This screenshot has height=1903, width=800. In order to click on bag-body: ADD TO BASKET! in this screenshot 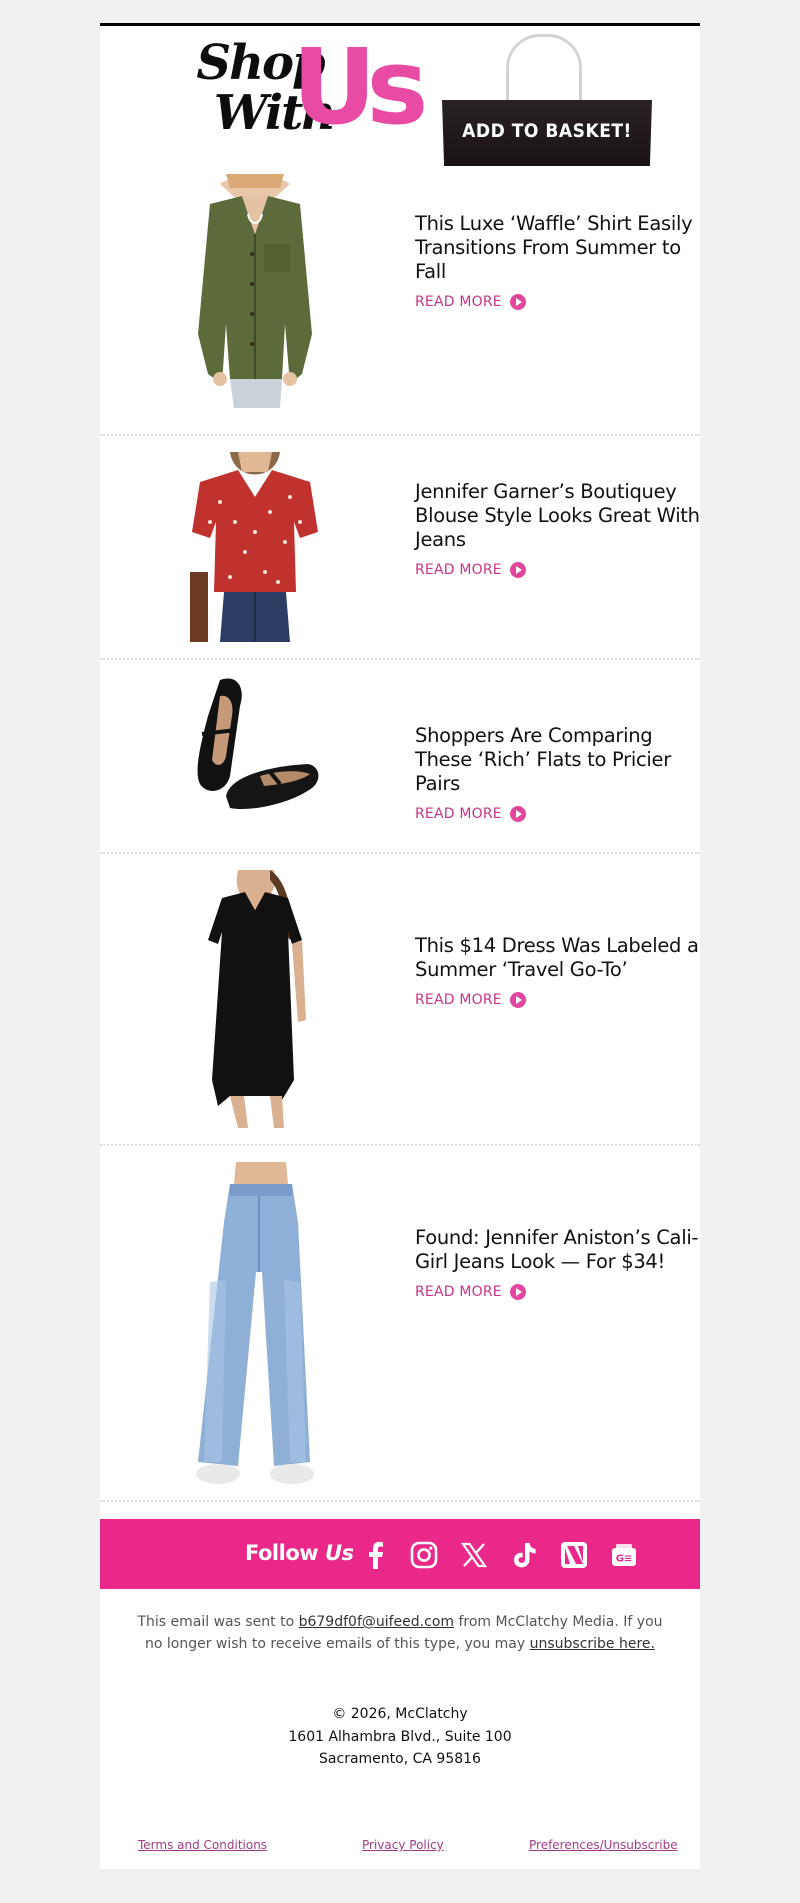, I will do `click(547, 133)`.